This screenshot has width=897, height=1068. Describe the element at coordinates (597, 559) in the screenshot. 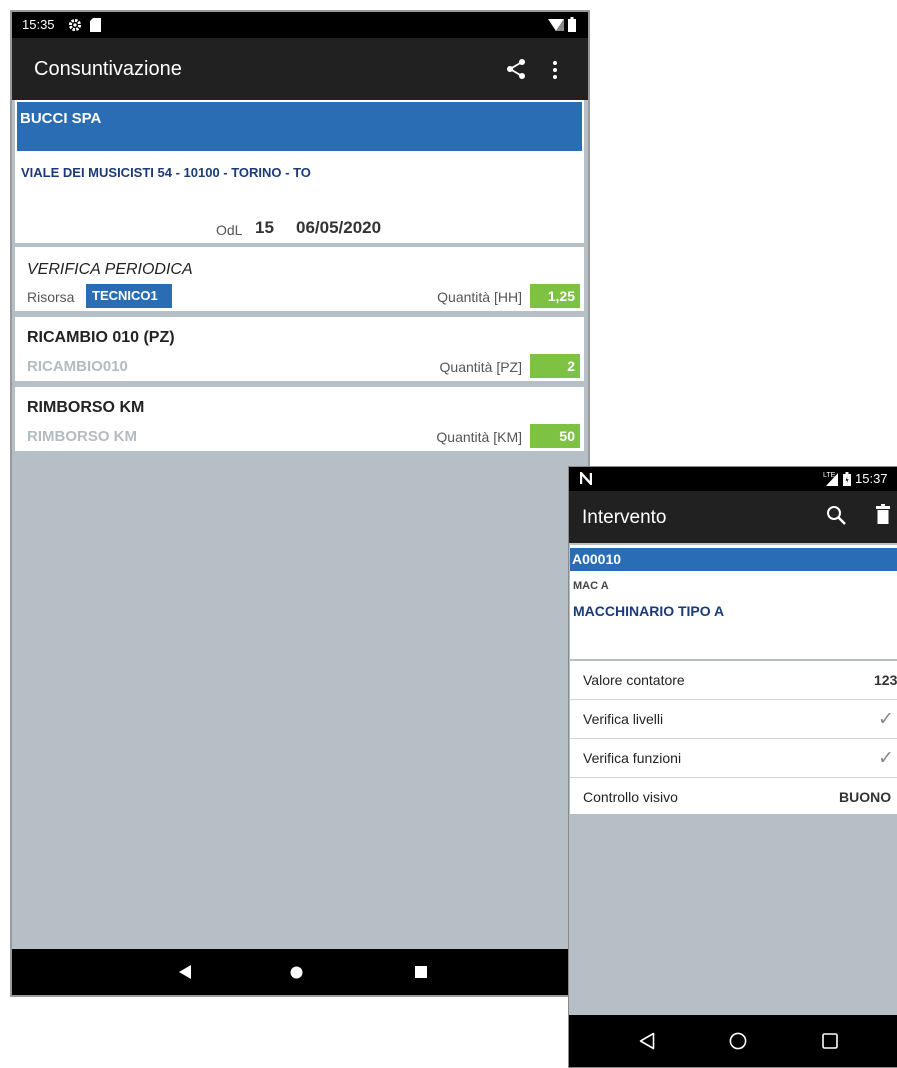

I see `machine-code: A00010` at that location.